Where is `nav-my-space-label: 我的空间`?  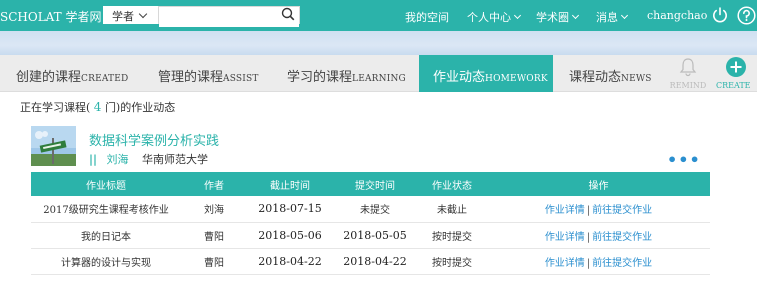 nav-my-space-label: 我的空间 is located at coordinates (427, 17).